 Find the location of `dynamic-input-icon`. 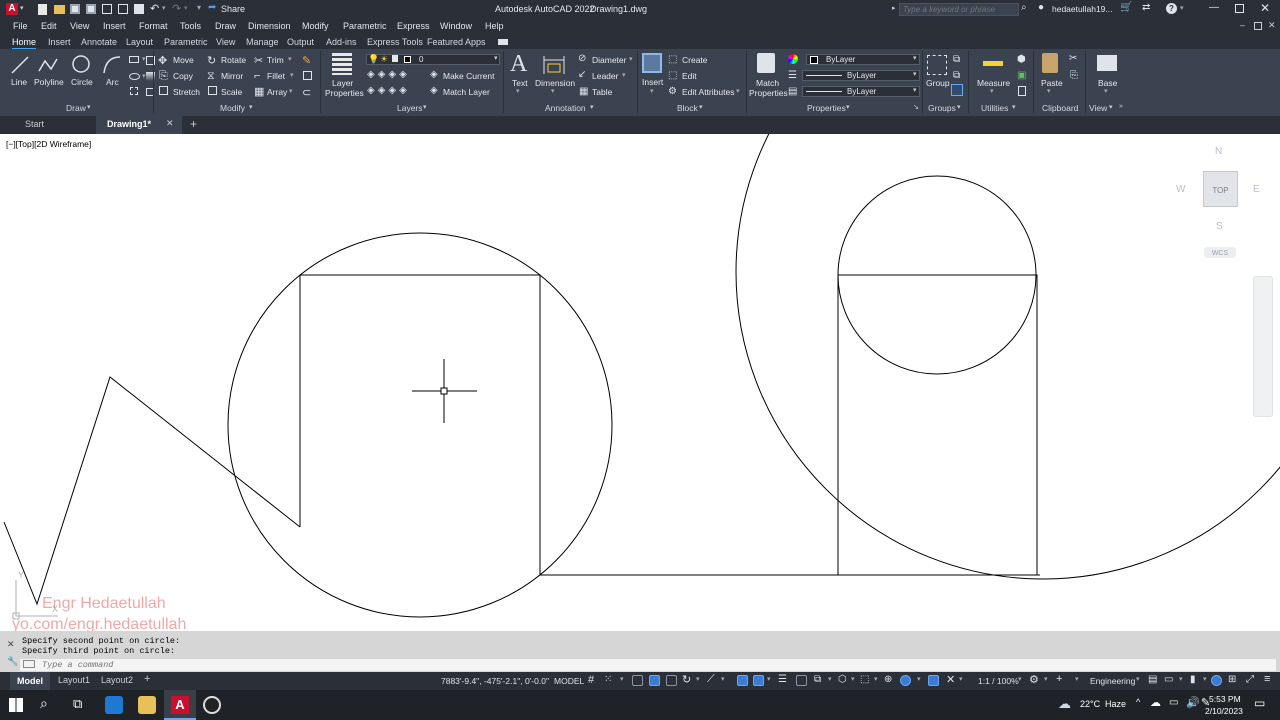

dynamic-input-icon is located at coordinates (654, 680).